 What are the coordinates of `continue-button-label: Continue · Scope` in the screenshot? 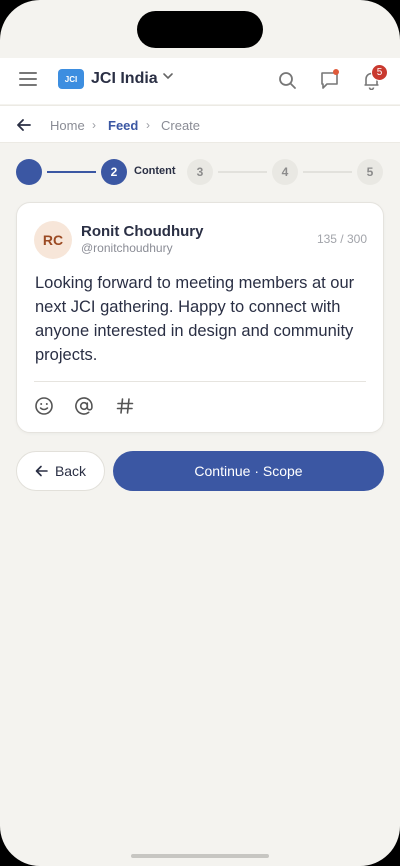 It's located at (248, 471).